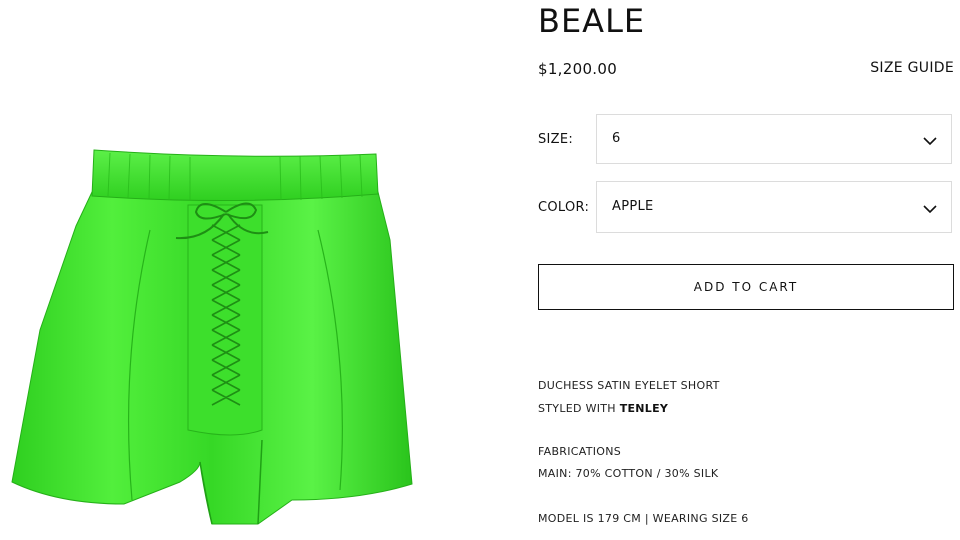 The width and height of the screenshot is (960, 540). I want to click on size-guide-link: SIZE GUIDE, so click(912, 68).